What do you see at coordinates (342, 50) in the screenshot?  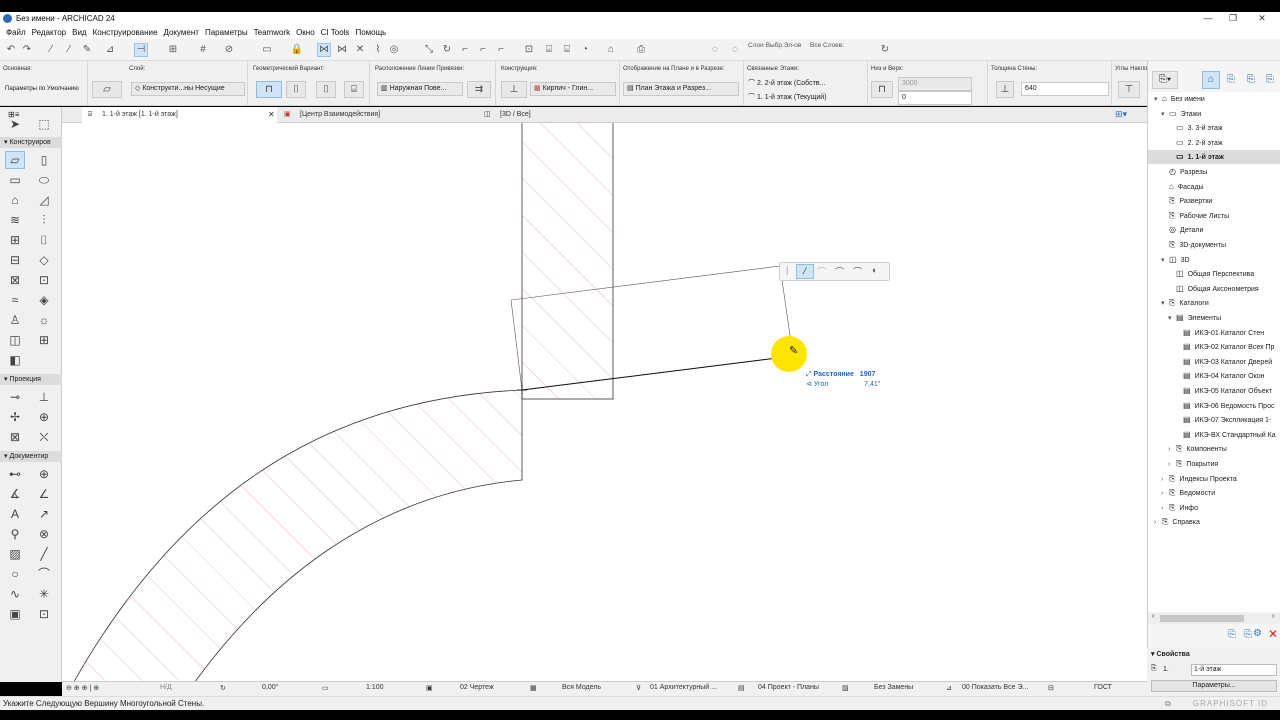 I see `trim-icon: ⋈` at bounding box center [342, 50].